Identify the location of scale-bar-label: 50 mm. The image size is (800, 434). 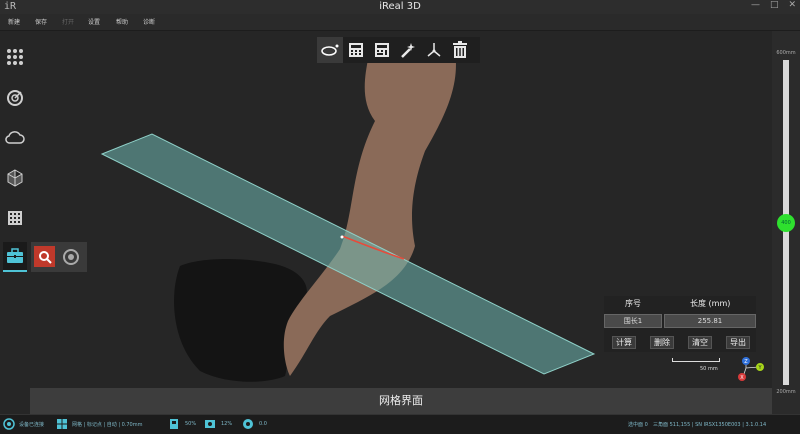
(709, 369).